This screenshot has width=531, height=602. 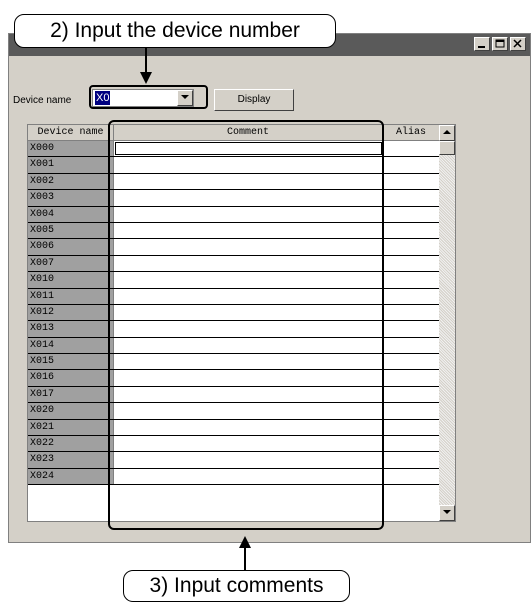 I want to click on arrow-up-icon, so click(x=245, y=542).